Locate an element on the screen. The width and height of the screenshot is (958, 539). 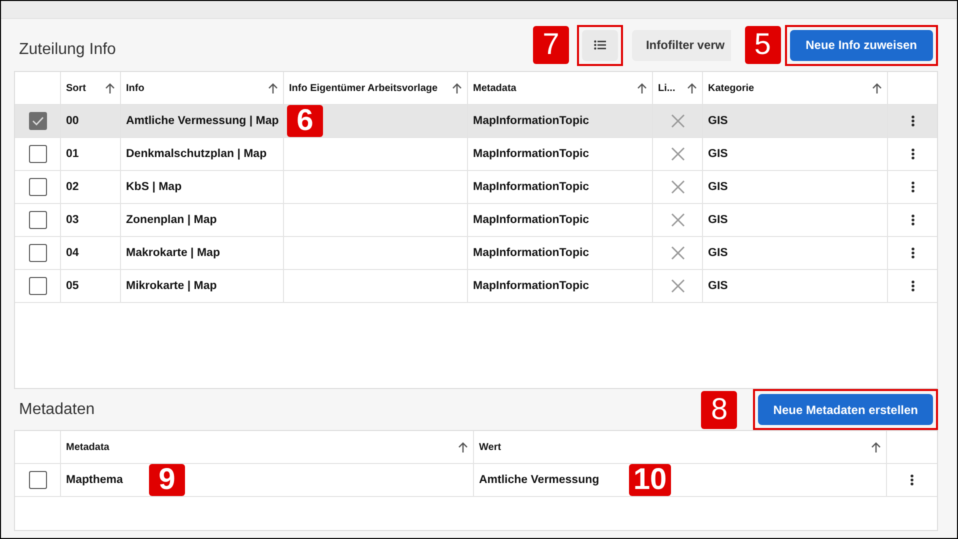
column-header: Info Eigentümer Arbeitsvorlage is located at coordinates (363, 88).